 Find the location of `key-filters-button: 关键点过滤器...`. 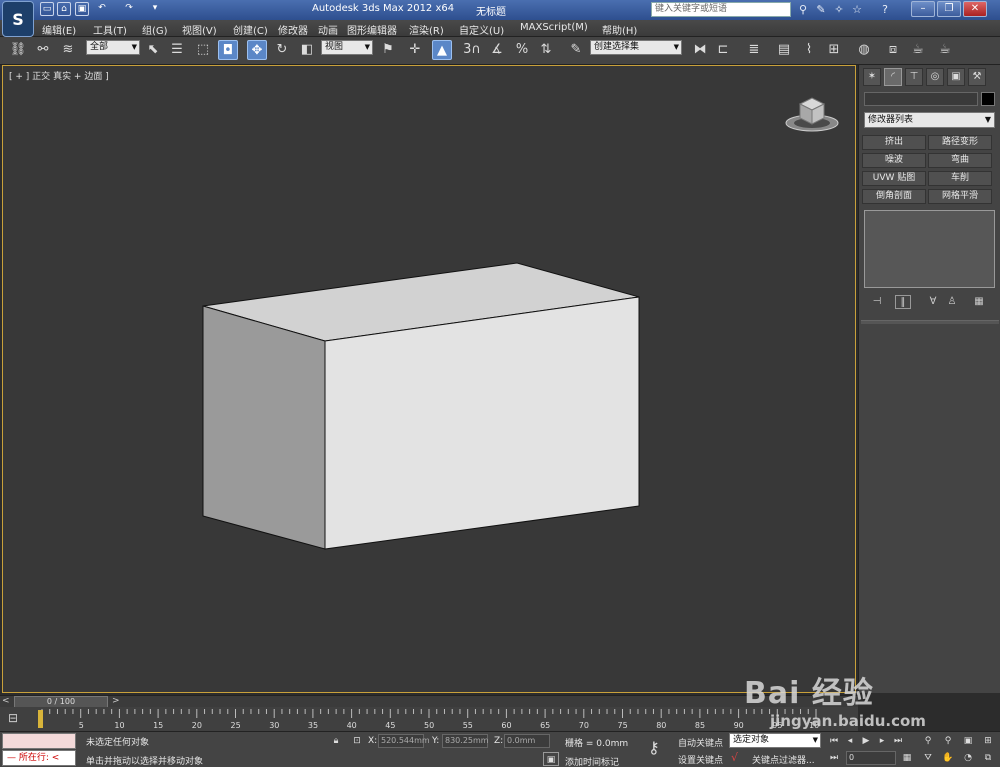

key-filters-button: 关键点过滤器... is located at coordinates (783, 759).